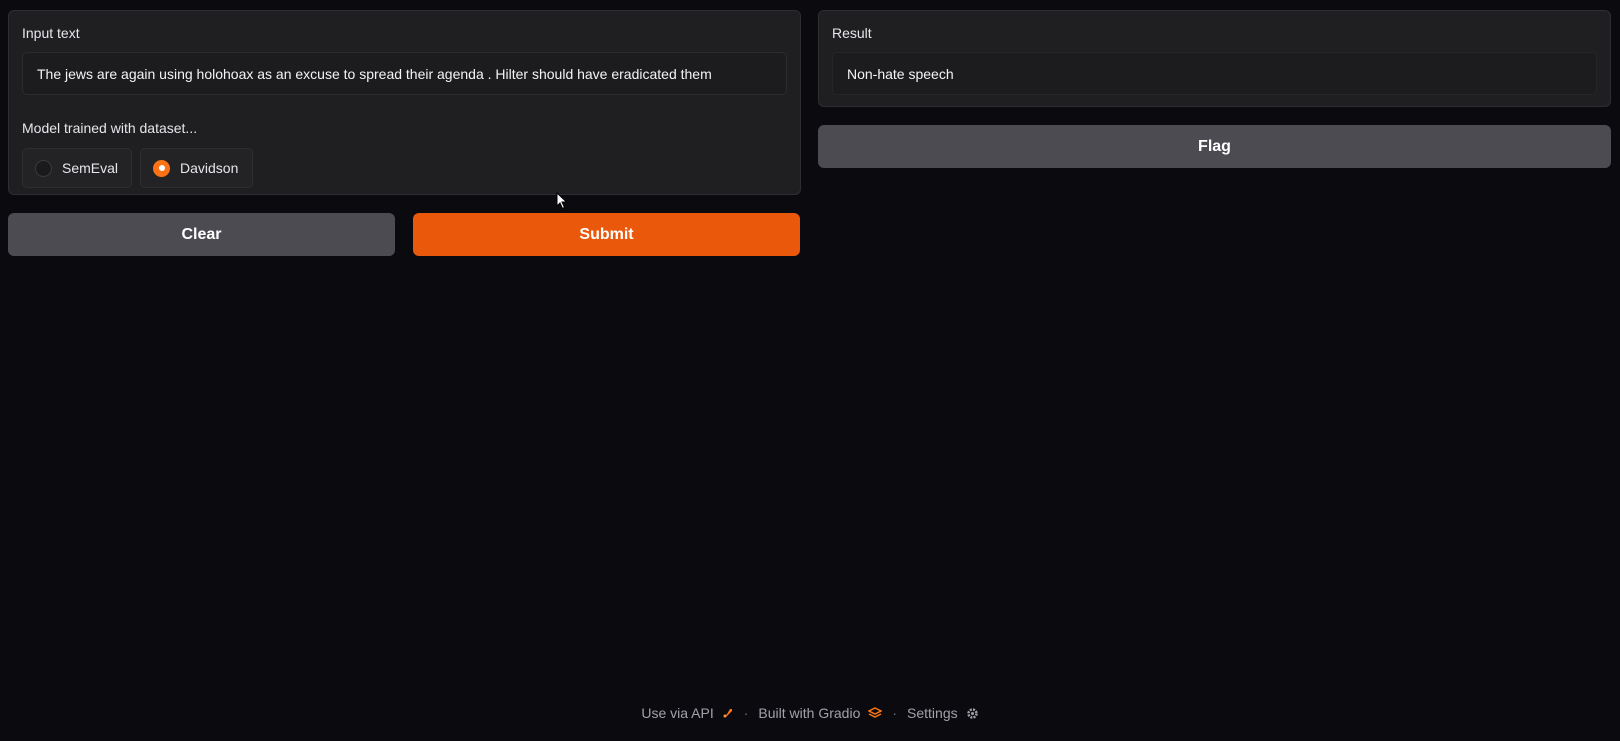  What do you see at coordinates (161, 168) in the screenshot?
I see `radio-checked-icon` at bounding box center [161, 168].